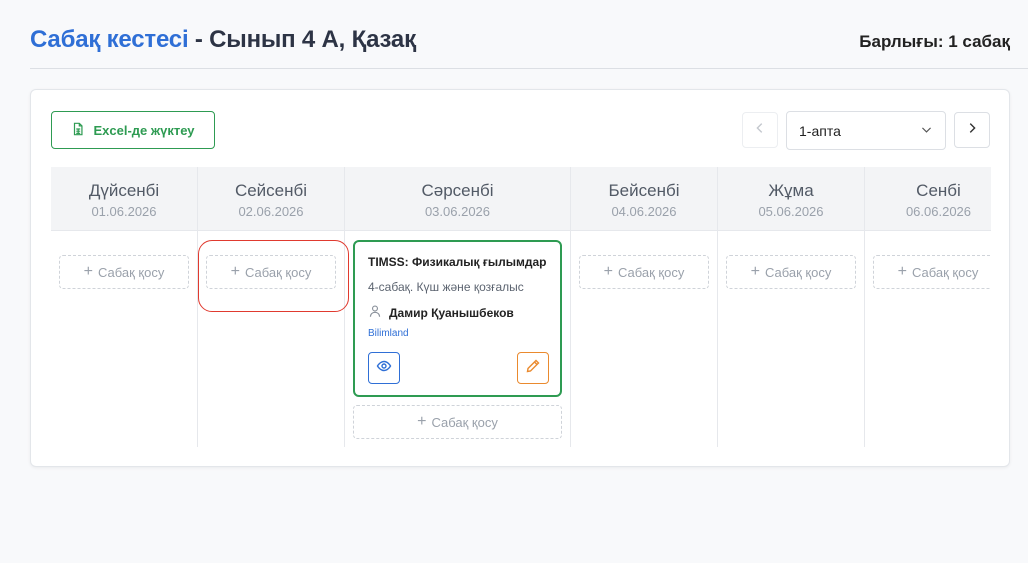 The image size is (1028, 563). What do you see at coordinates (302, 39) in the screenshot?
I see `page-title-class: - Сынып 4 А, Қазақ` at bounding box center [302, 39].